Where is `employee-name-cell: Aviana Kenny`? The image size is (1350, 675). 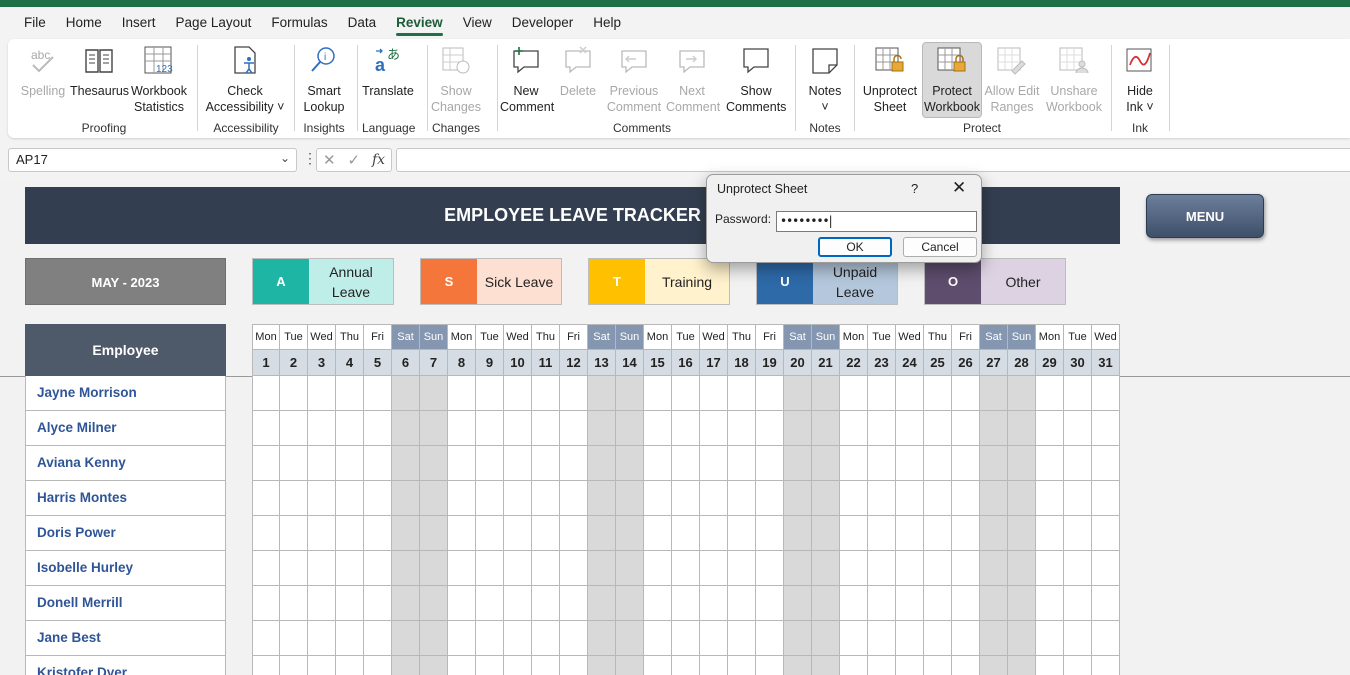
employee-name-cell: Aviana Kenny is located at coordinates (125, 463).